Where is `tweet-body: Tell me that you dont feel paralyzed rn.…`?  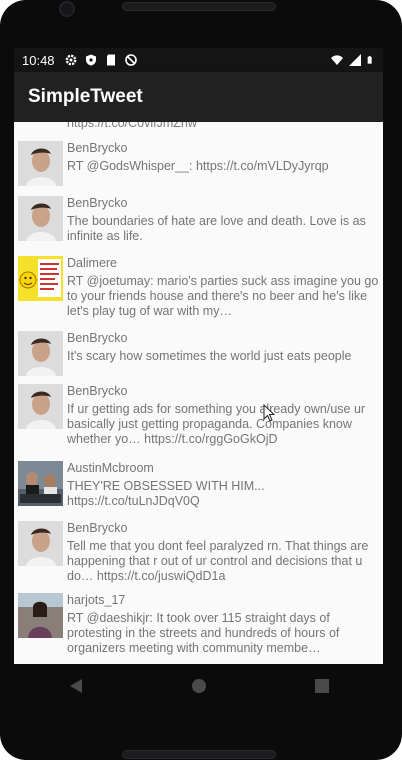 tweet-body: Tell me that you dont feel paralyzed rn.… is located at coordinates (218, 561).